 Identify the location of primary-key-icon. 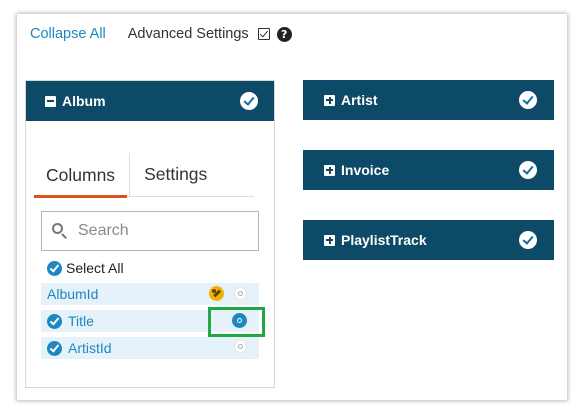
(216, 293).